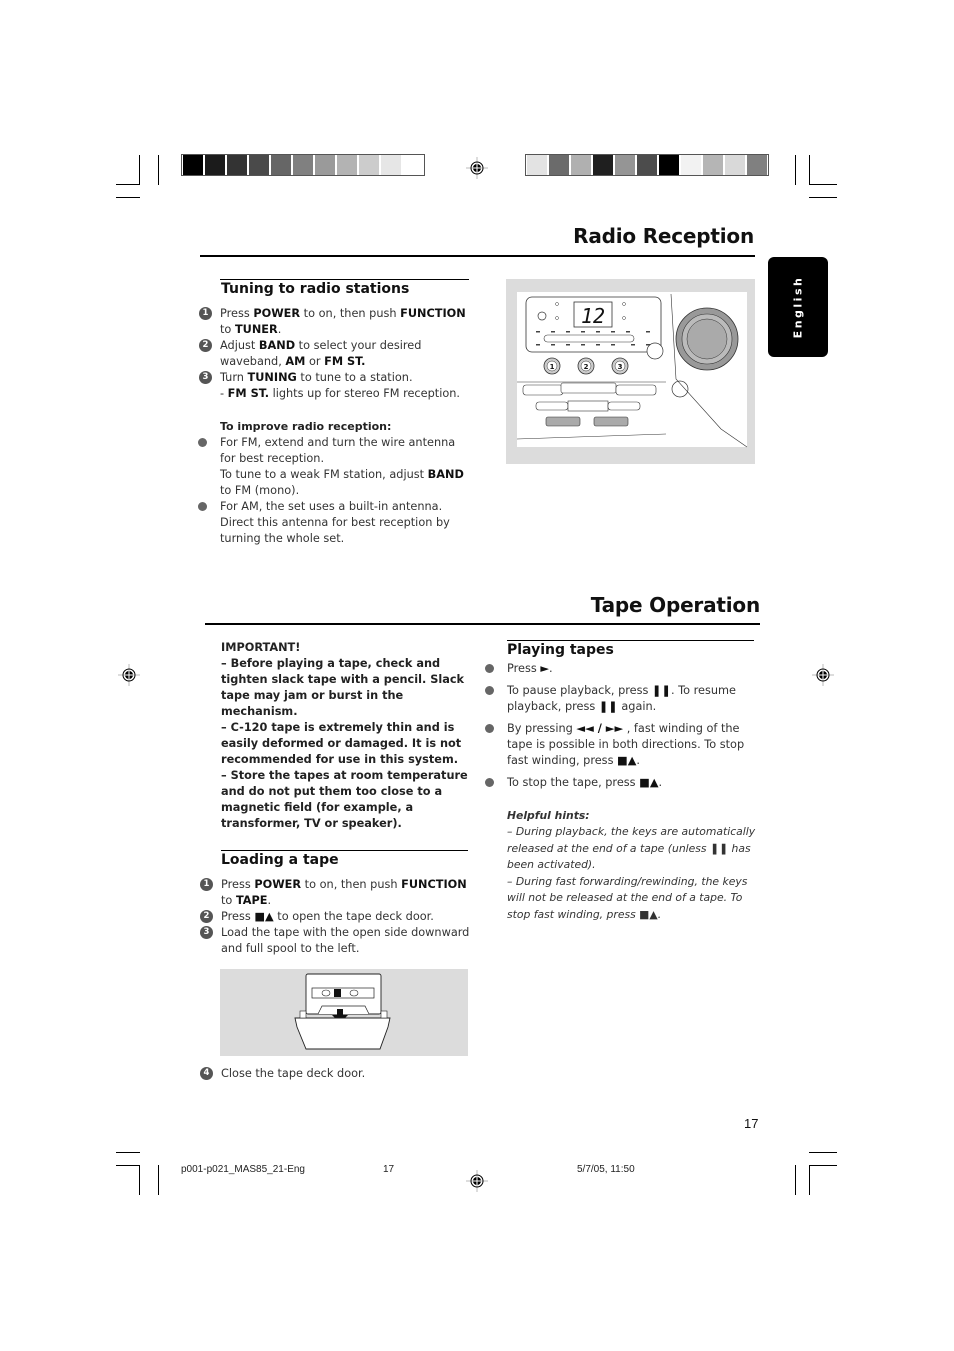 This screenshot has height=1351, width=954. I want to click on text-run: Turn, so click(234, 377).